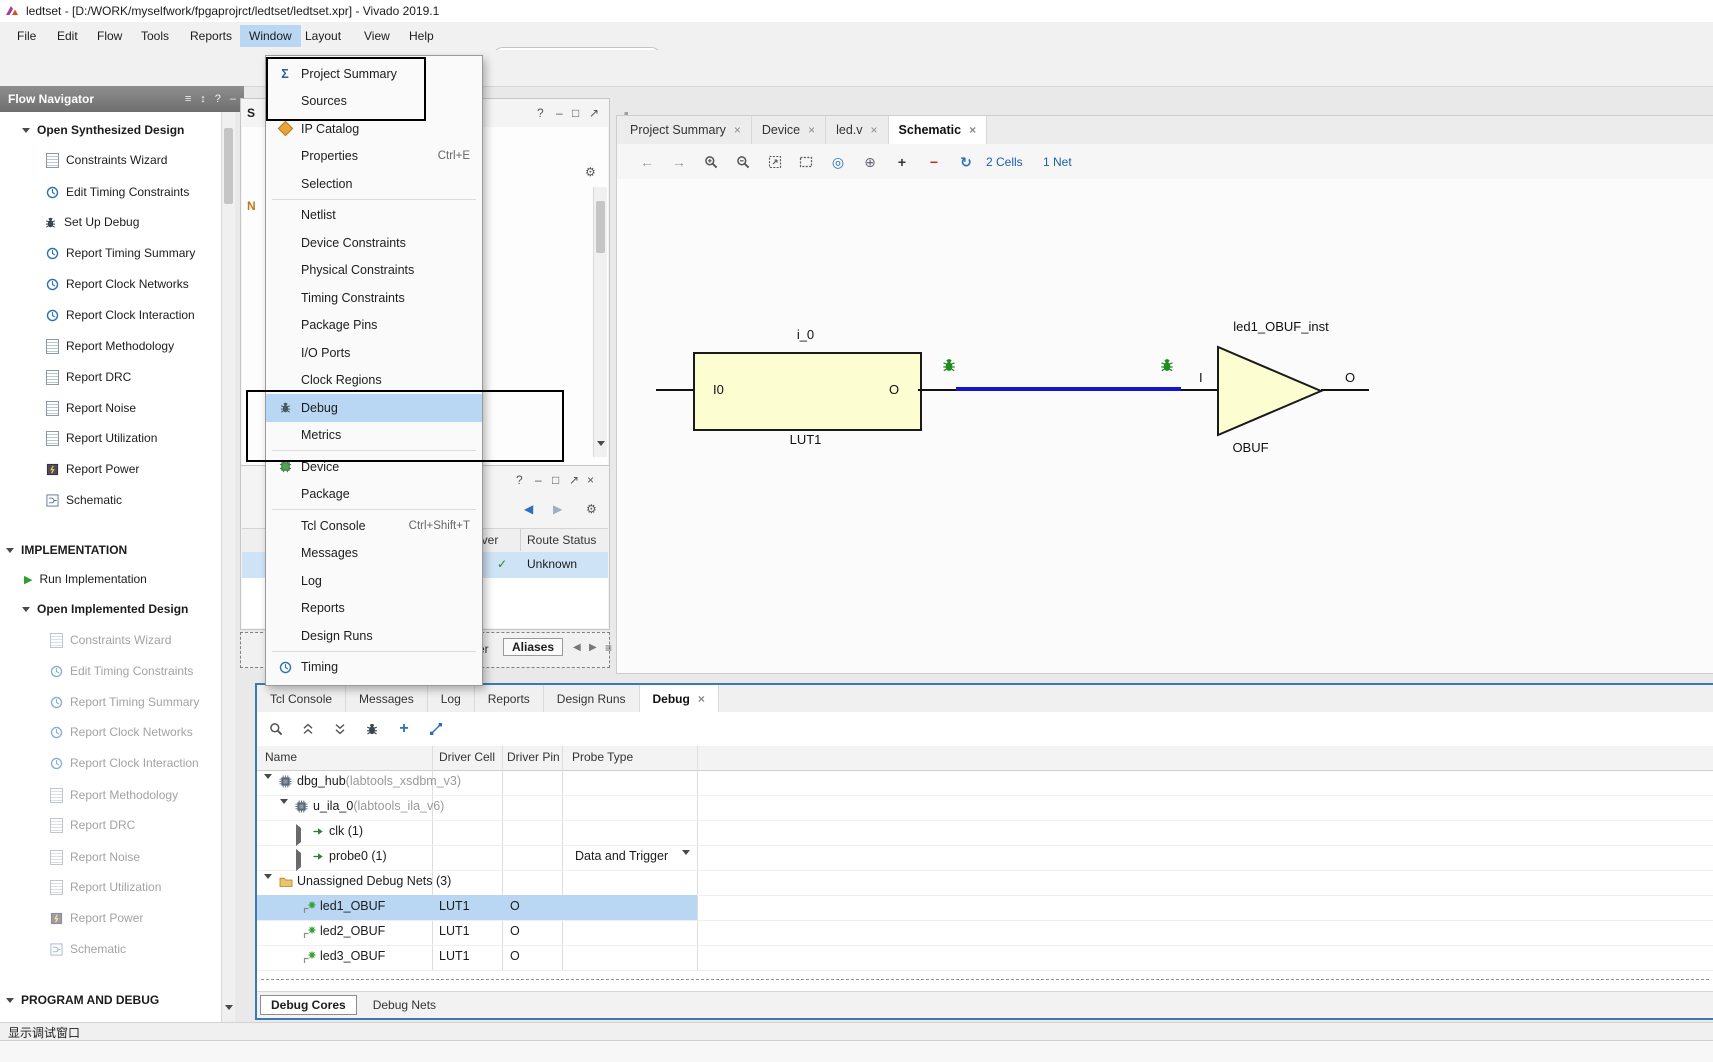 The width and height of the screenshot is (1713, 1062). Describe the element at coordinates (88, 377) in the screenshot. I see `sidebar-item-report-drc: Report DRC` at that location.